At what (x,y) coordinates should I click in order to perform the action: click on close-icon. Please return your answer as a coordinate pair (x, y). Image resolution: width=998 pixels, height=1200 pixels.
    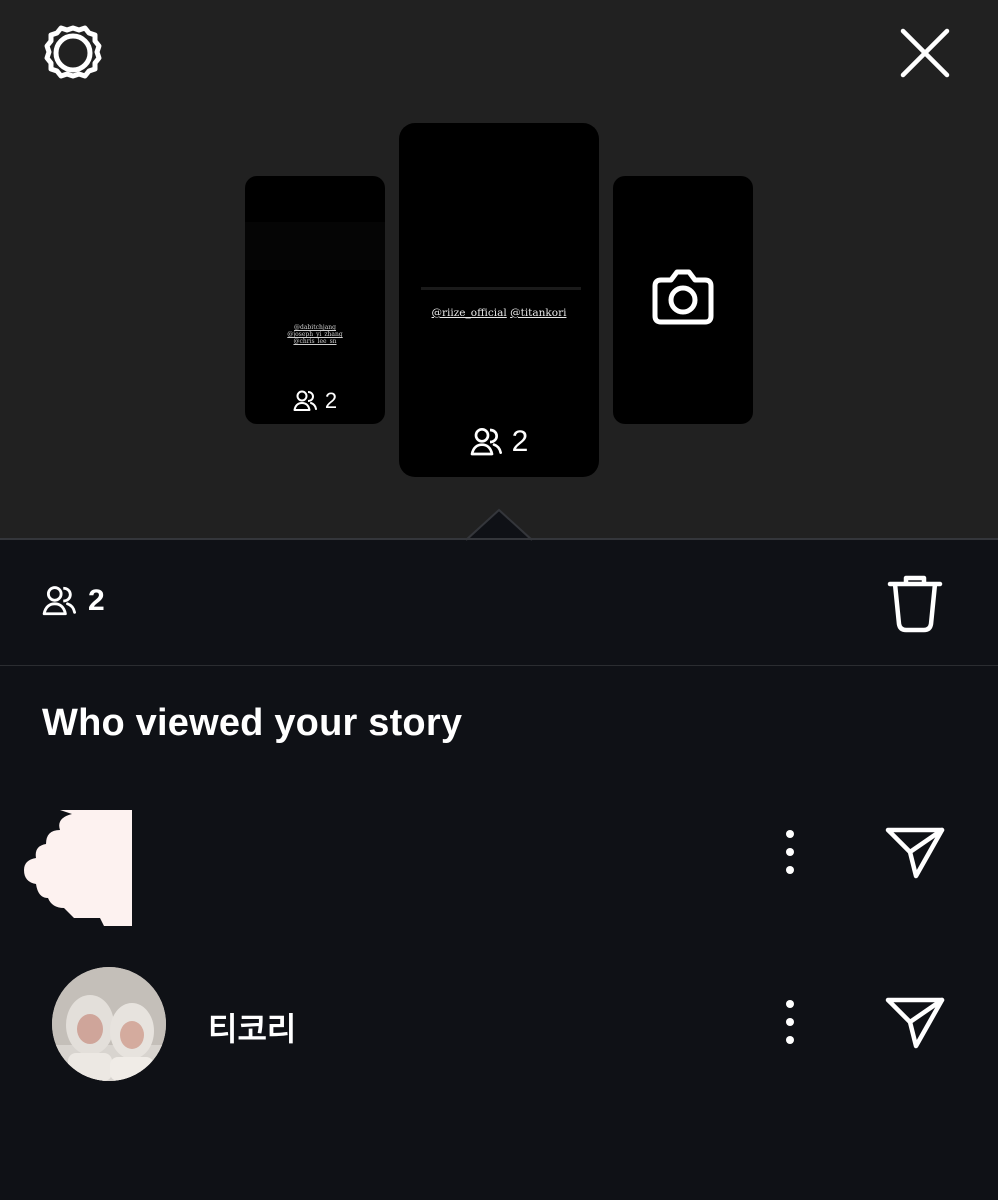
    Looking at the image, I should click on (925, 53).